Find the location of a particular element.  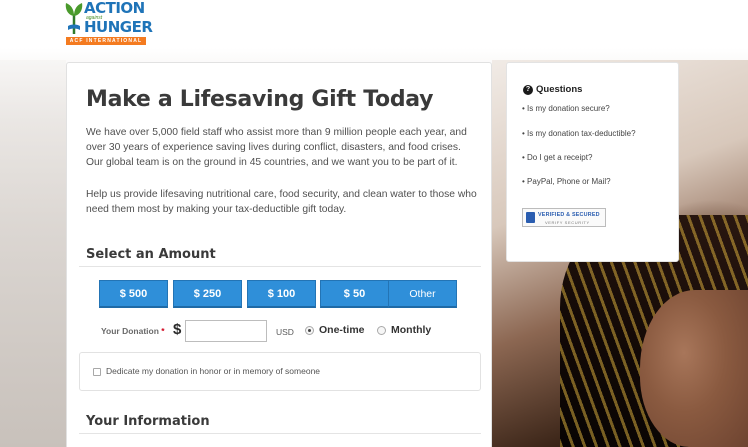

security-badge: VERIFIED & SECURED VERIFY SECURITY is located at coordinates (564, 217).